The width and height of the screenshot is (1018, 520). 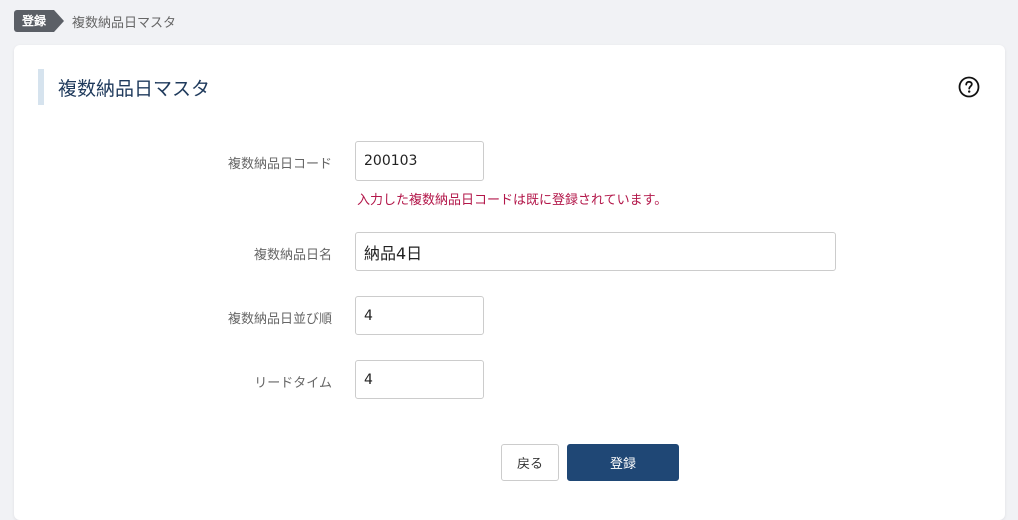 What do you see at coordinates (623, 462) in the screenshot?
I see `register-button: 登録` at bounding box center [623, 462].